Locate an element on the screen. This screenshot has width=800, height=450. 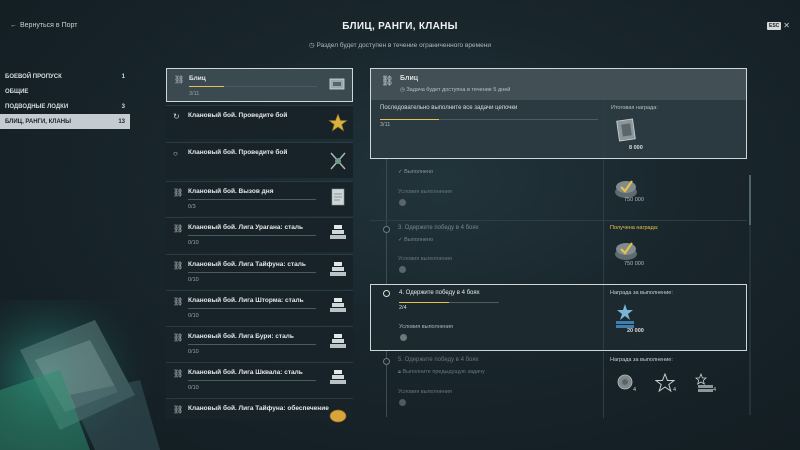
chain-title: Блиц is located at coordinates (409, 78).